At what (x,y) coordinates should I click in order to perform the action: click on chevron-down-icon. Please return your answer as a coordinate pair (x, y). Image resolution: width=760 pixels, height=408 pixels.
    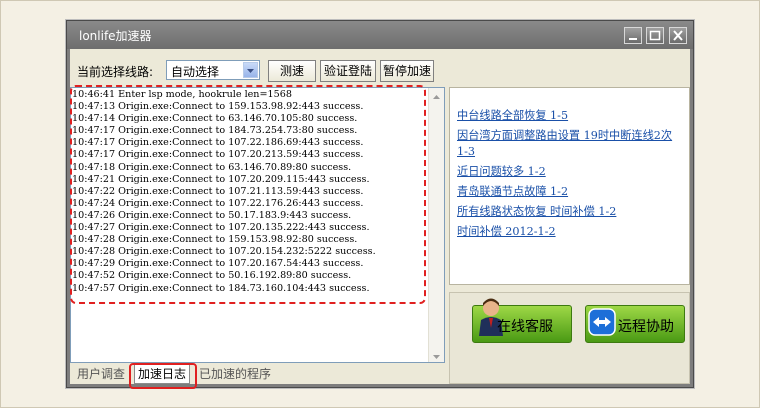
    Looking at the image, I should click on (250, 71).